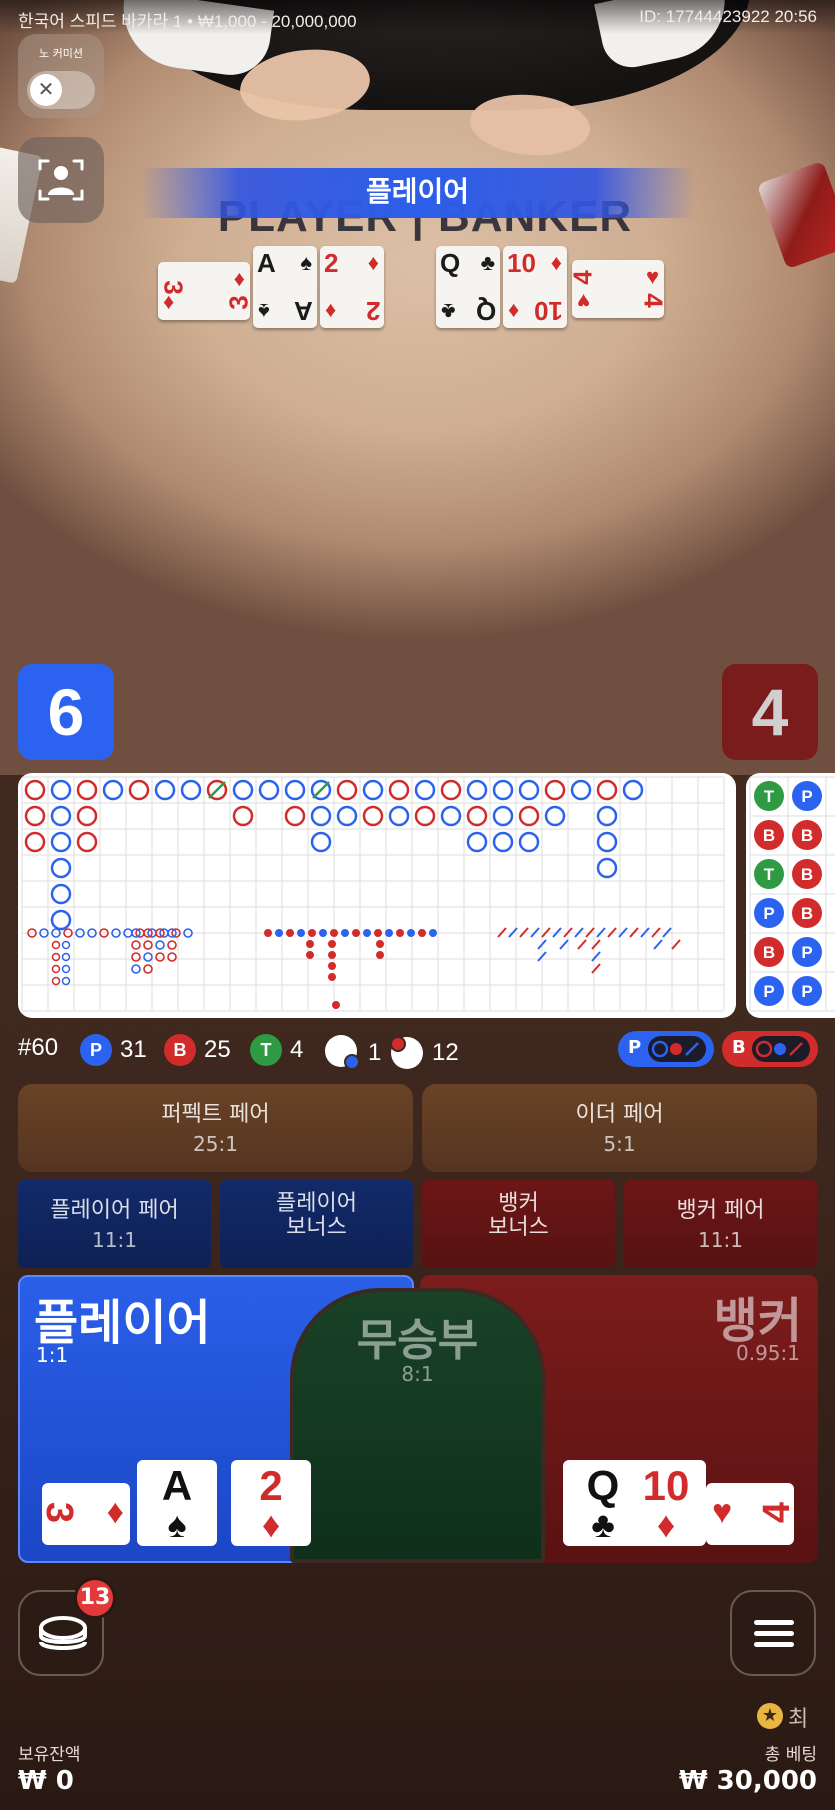 Image resolution: width=835 pixels, height=1810 pixels. Describe the element at coordinates (61, 53) in the screenshot. I see `no-commission-label: 노 커미션` at that location.